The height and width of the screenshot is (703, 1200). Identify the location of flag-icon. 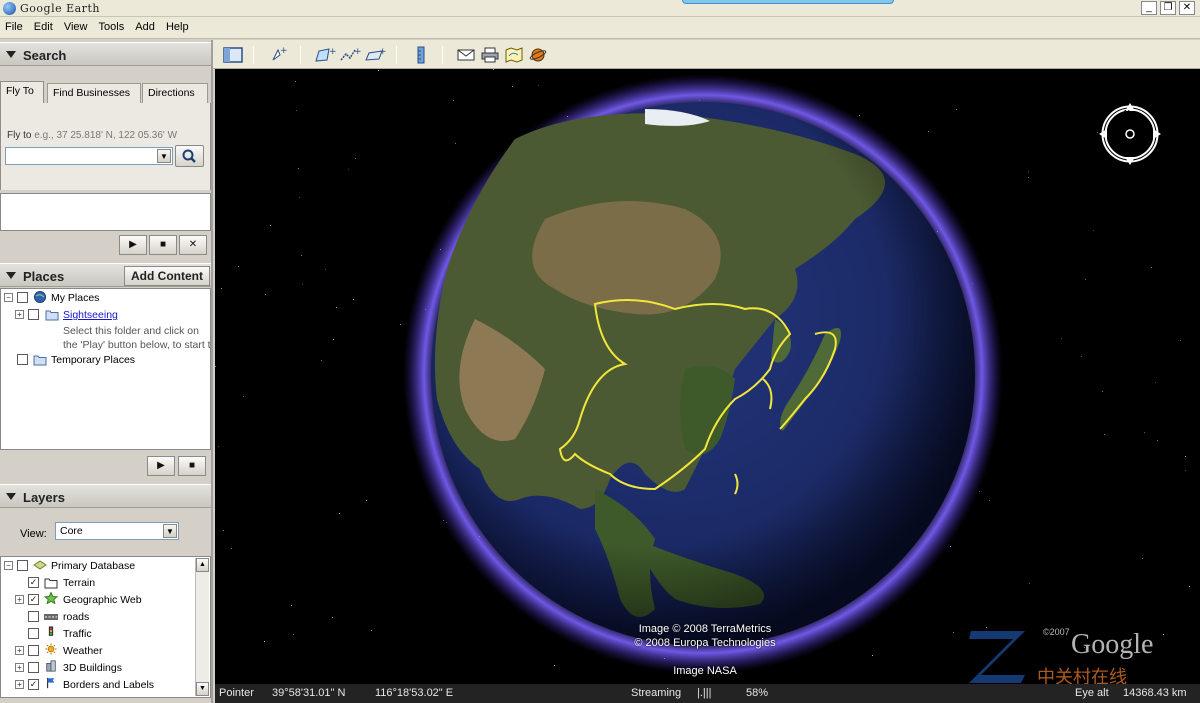
(50, 683).